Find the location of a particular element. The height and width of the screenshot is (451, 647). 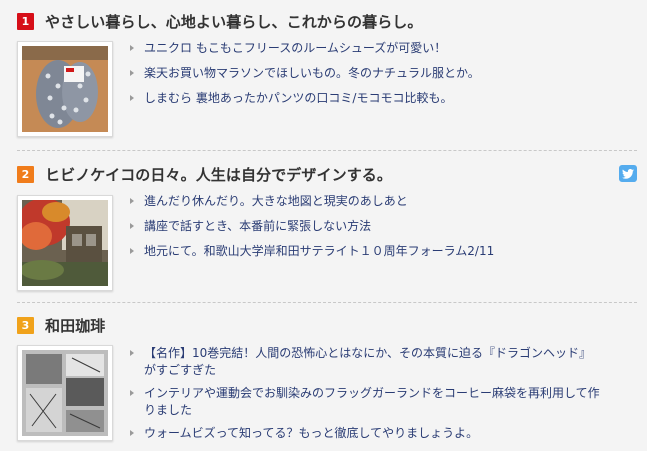

list-item: しまむら 裏地あったかパンツの口コミ/モコモコ比較も。 is located at coordinates (304, 98).